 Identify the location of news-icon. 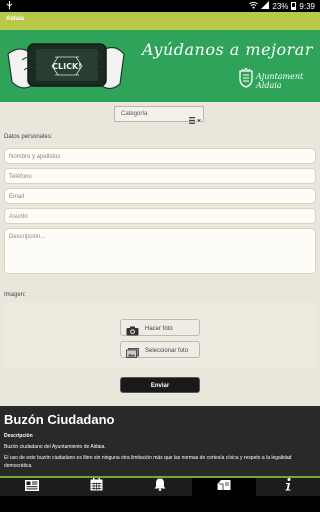
(32, 487).